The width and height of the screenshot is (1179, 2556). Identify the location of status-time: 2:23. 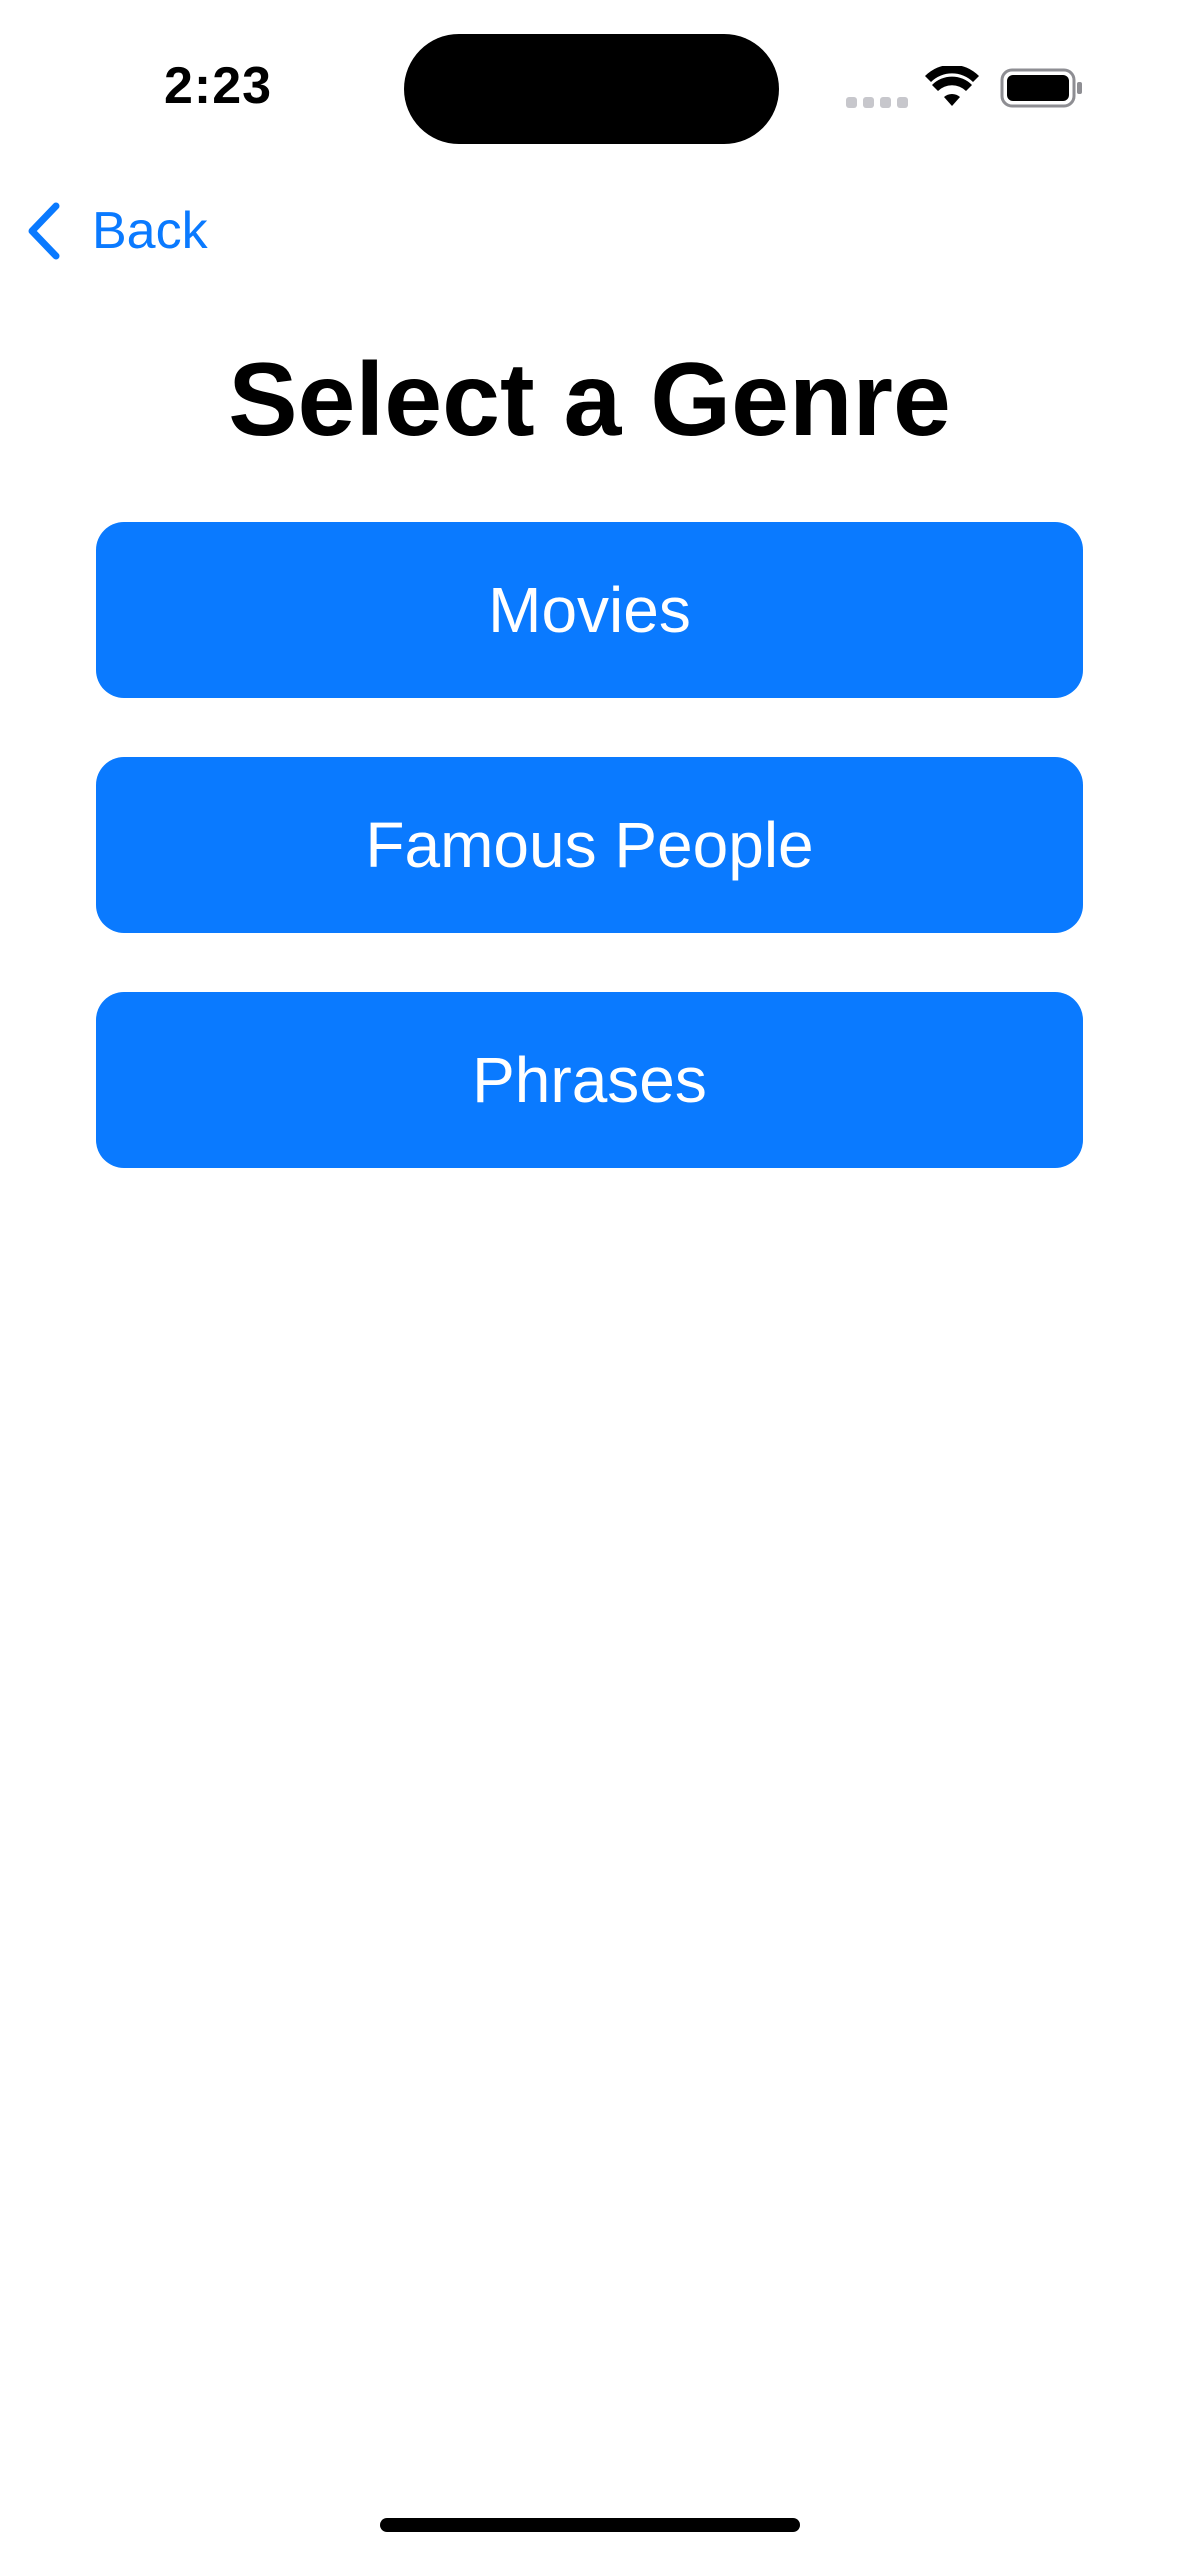
(218, 86).